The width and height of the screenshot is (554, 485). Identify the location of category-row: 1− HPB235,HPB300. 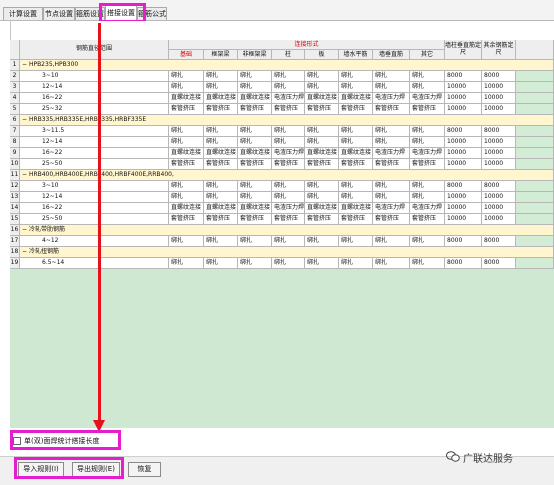
(282, 65).